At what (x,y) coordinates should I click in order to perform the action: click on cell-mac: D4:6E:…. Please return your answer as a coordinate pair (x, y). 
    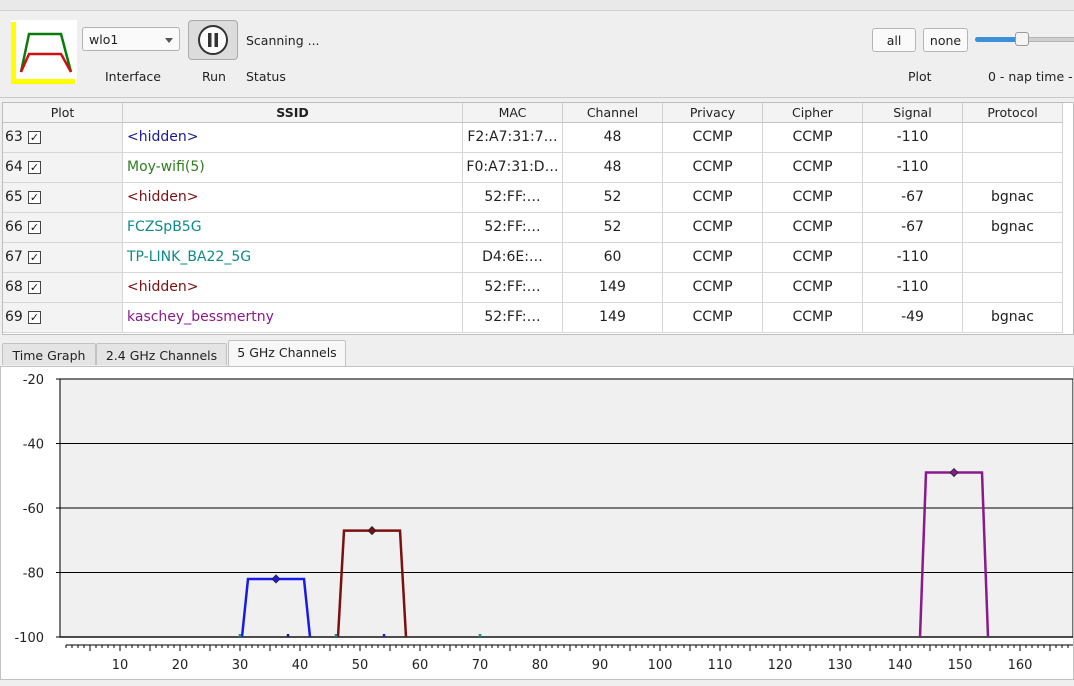
    Looking at the image, I should click on (513, 258).